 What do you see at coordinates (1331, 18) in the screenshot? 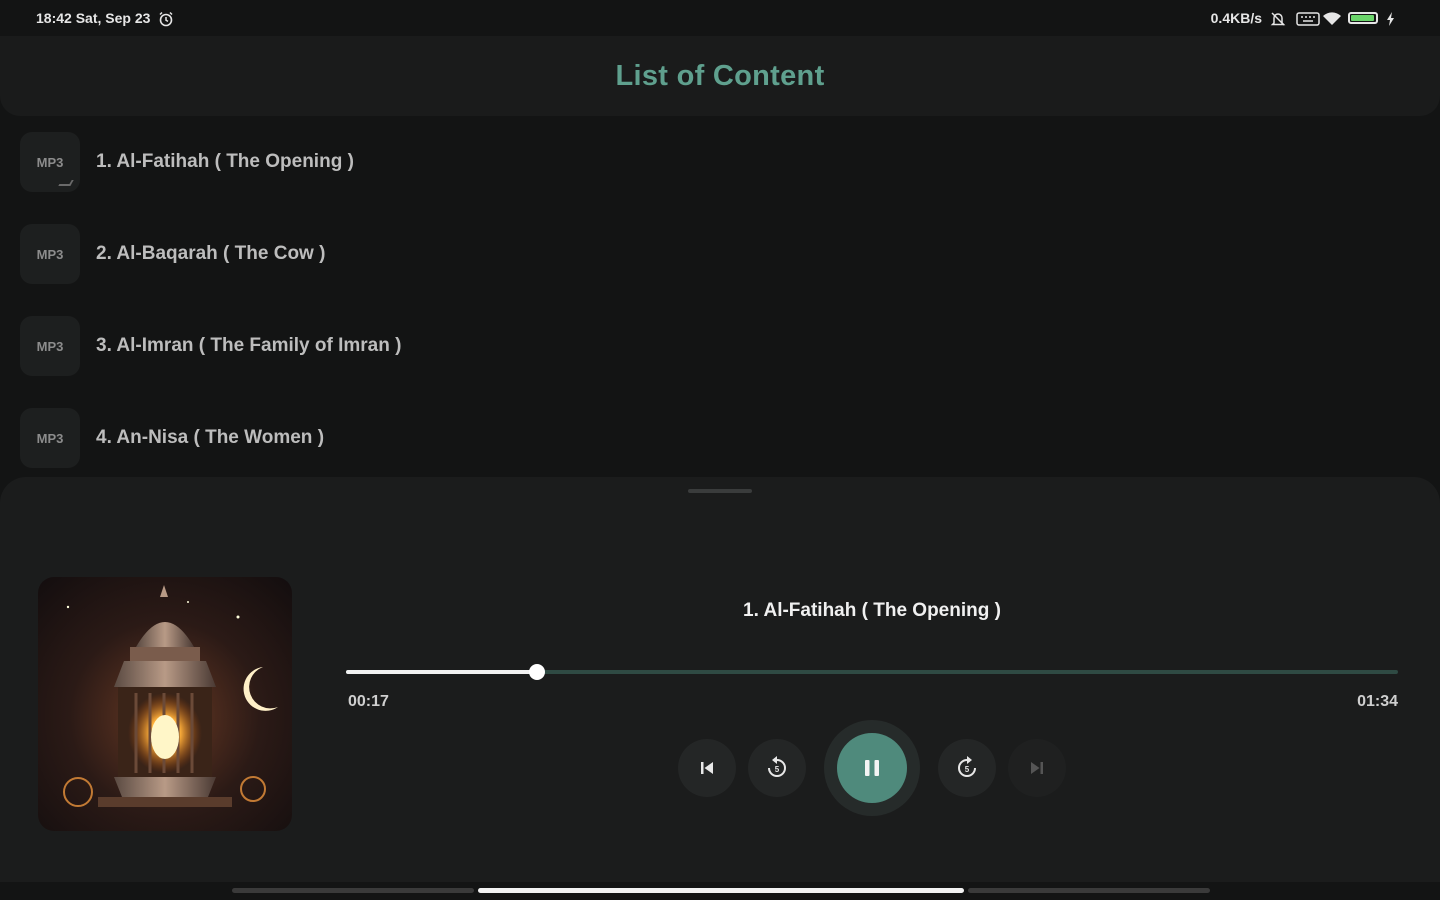
I see `wifi-icon` at bounding box center [1331, 18].